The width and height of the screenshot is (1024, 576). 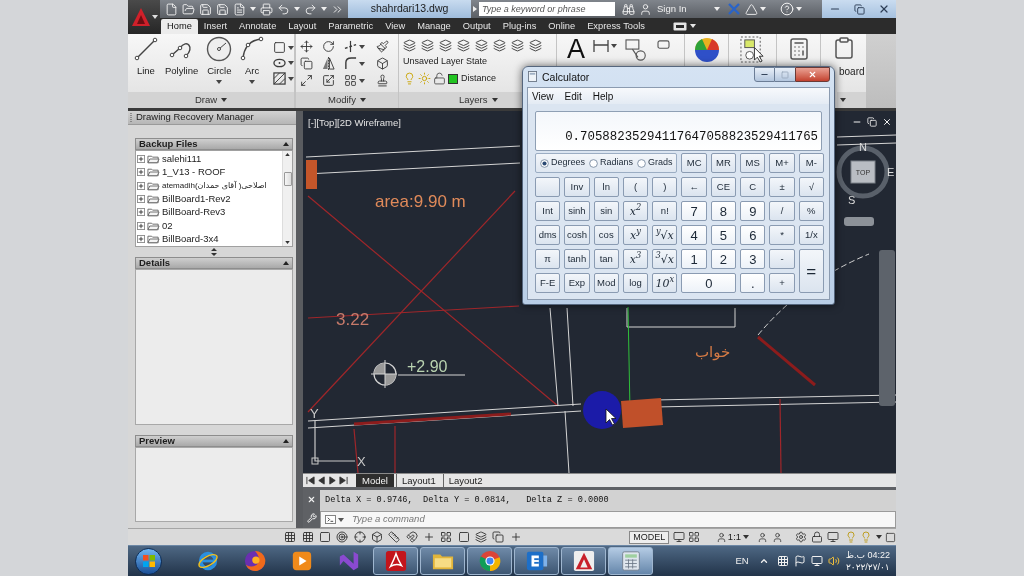 What do you see at coordinates (606, 187) in the screenshot?
I see `calculator-key: ln` at bounding box center [606, 187].